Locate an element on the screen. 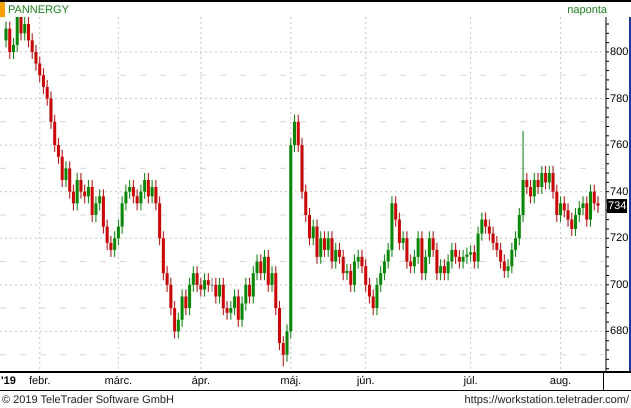 This screenshot has width=631, height=408. price-label: 740 is located at coordinates (619, 191).